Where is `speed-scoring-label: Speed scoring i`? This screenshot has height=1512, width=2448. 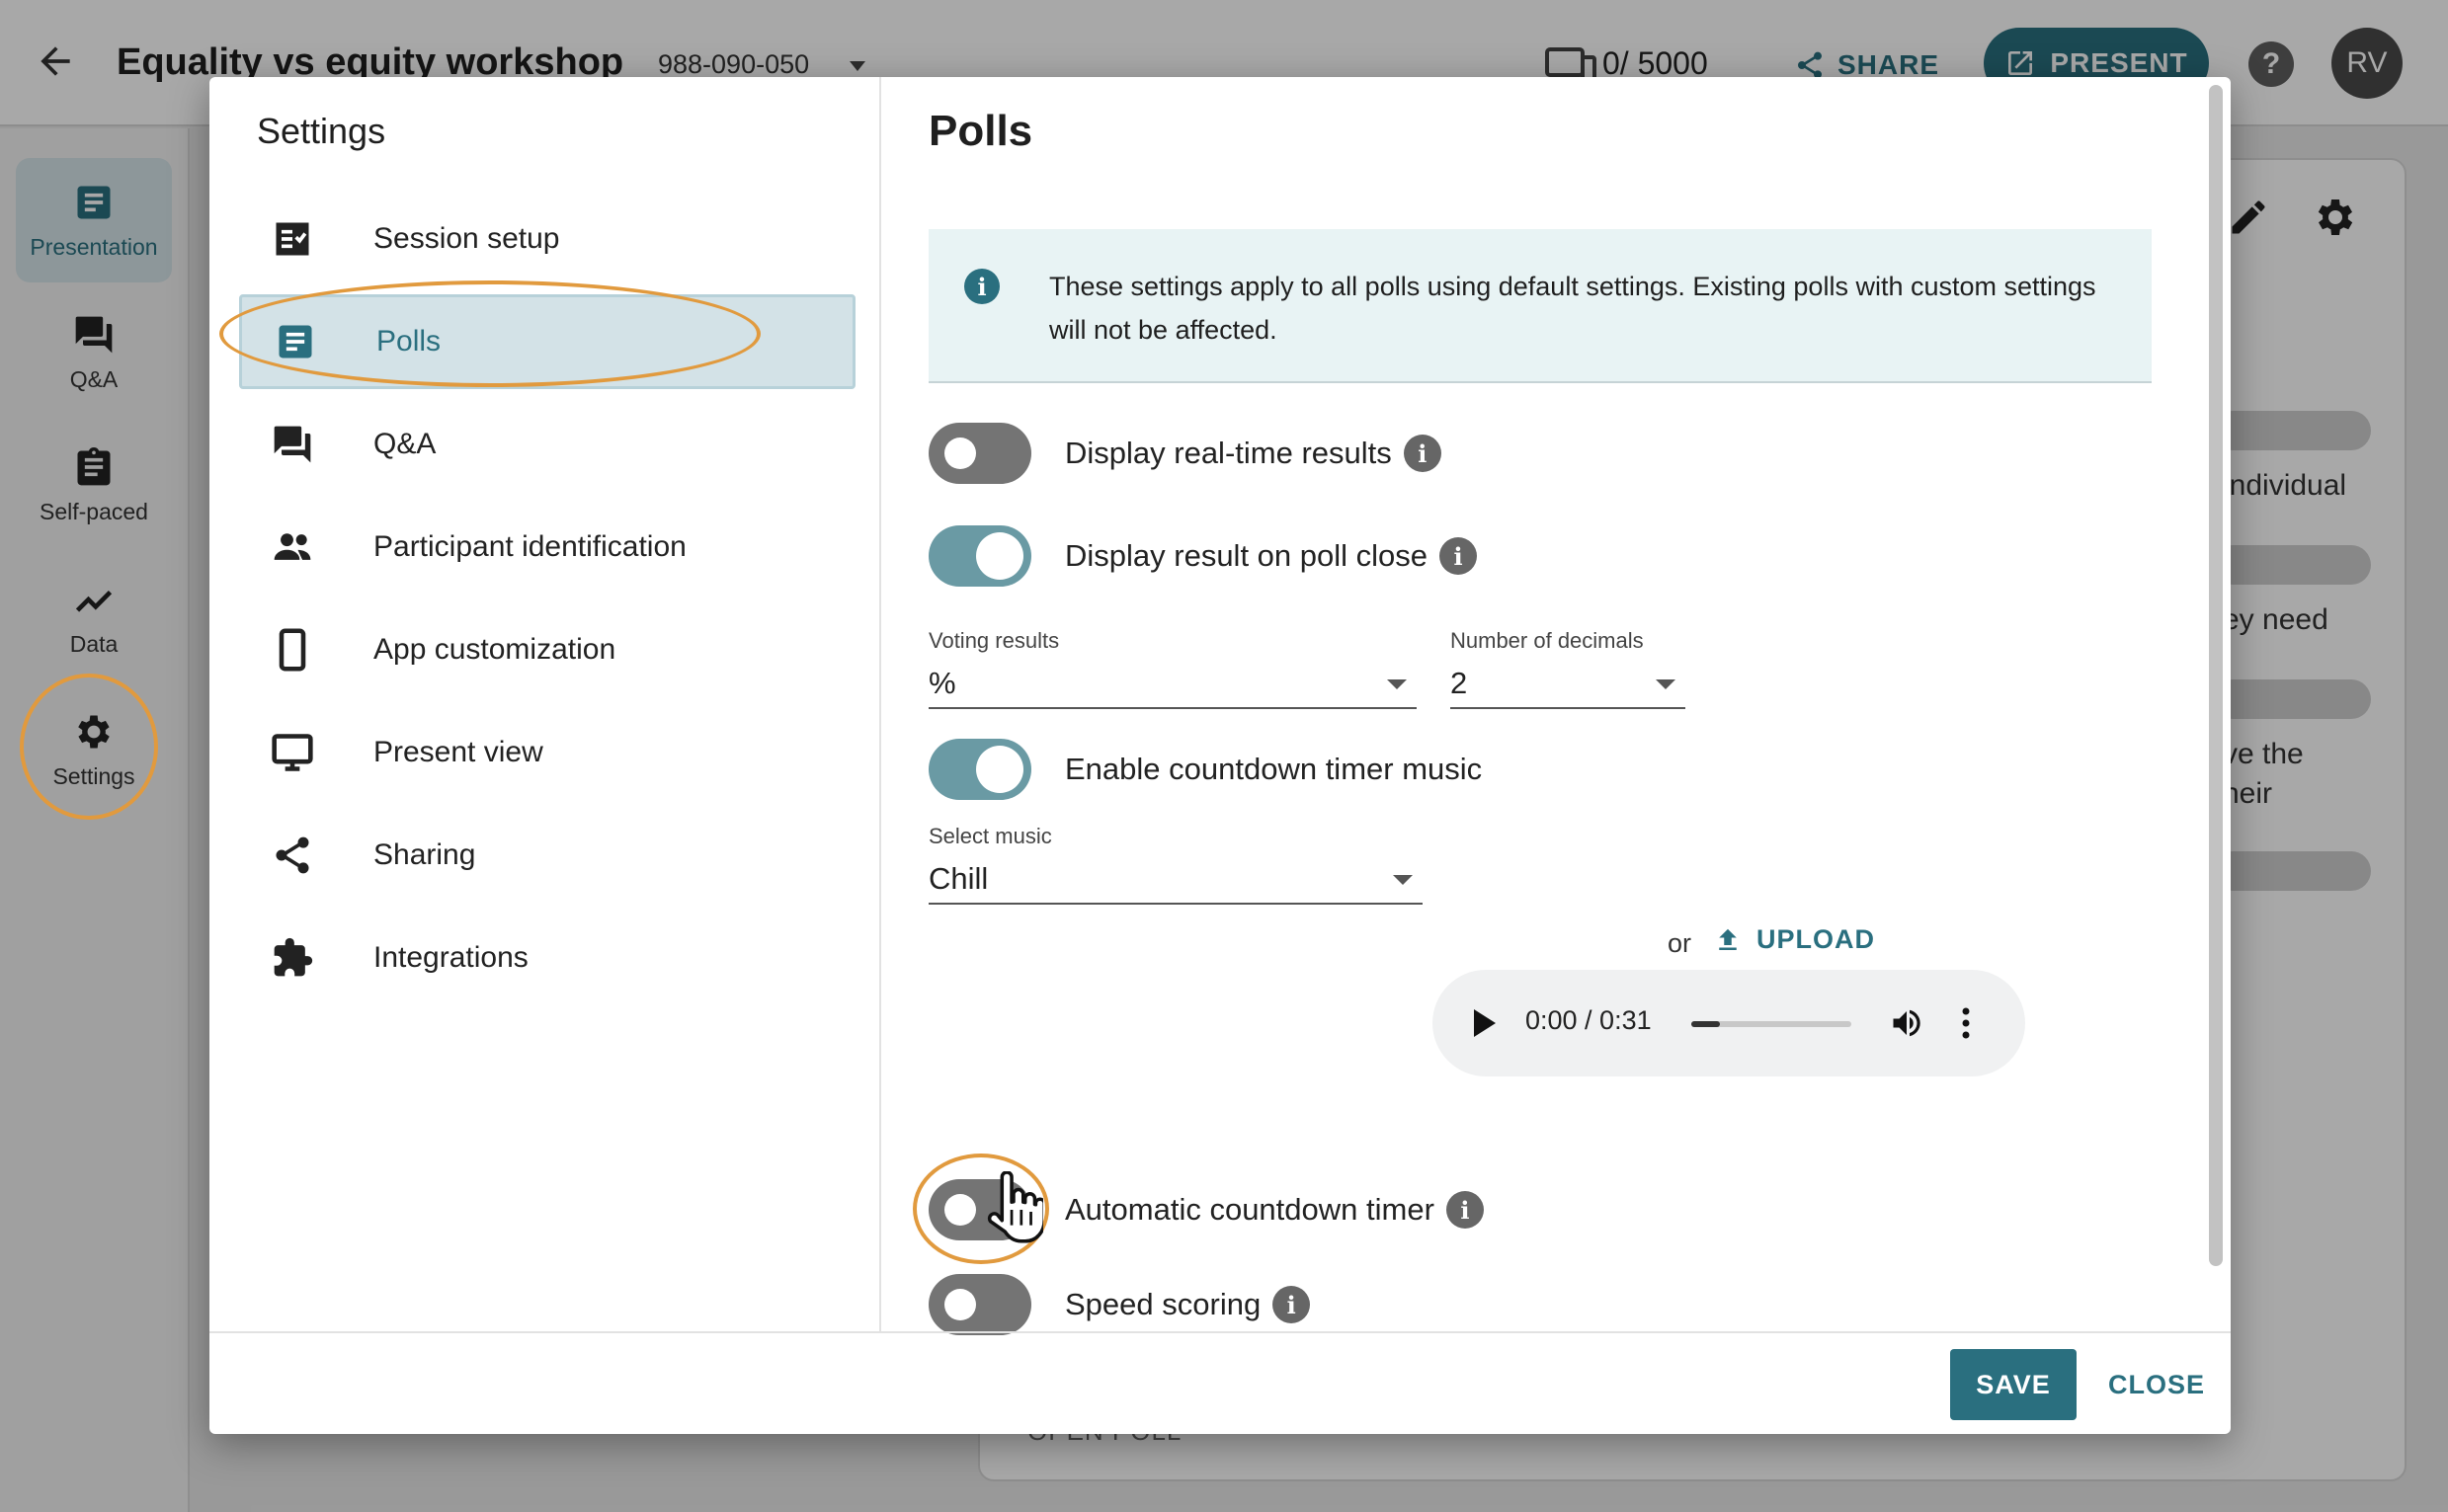
speed-scoring-label: Speed scoring i is located at coordinates (1188, 1305).